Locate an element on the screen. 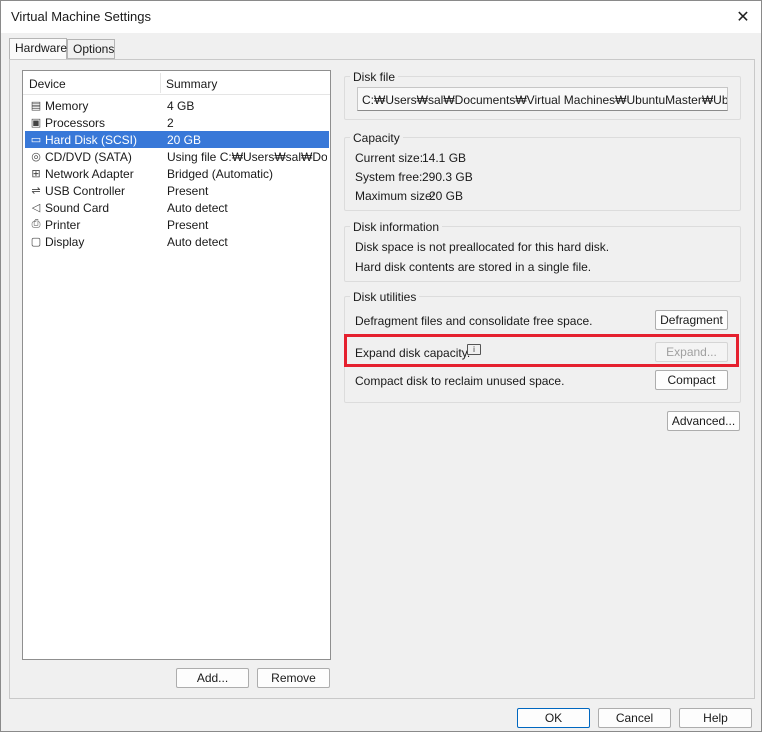 This screenshot has width=762, height=732. device-name: USB Controller is located at coordinates (85, 191).